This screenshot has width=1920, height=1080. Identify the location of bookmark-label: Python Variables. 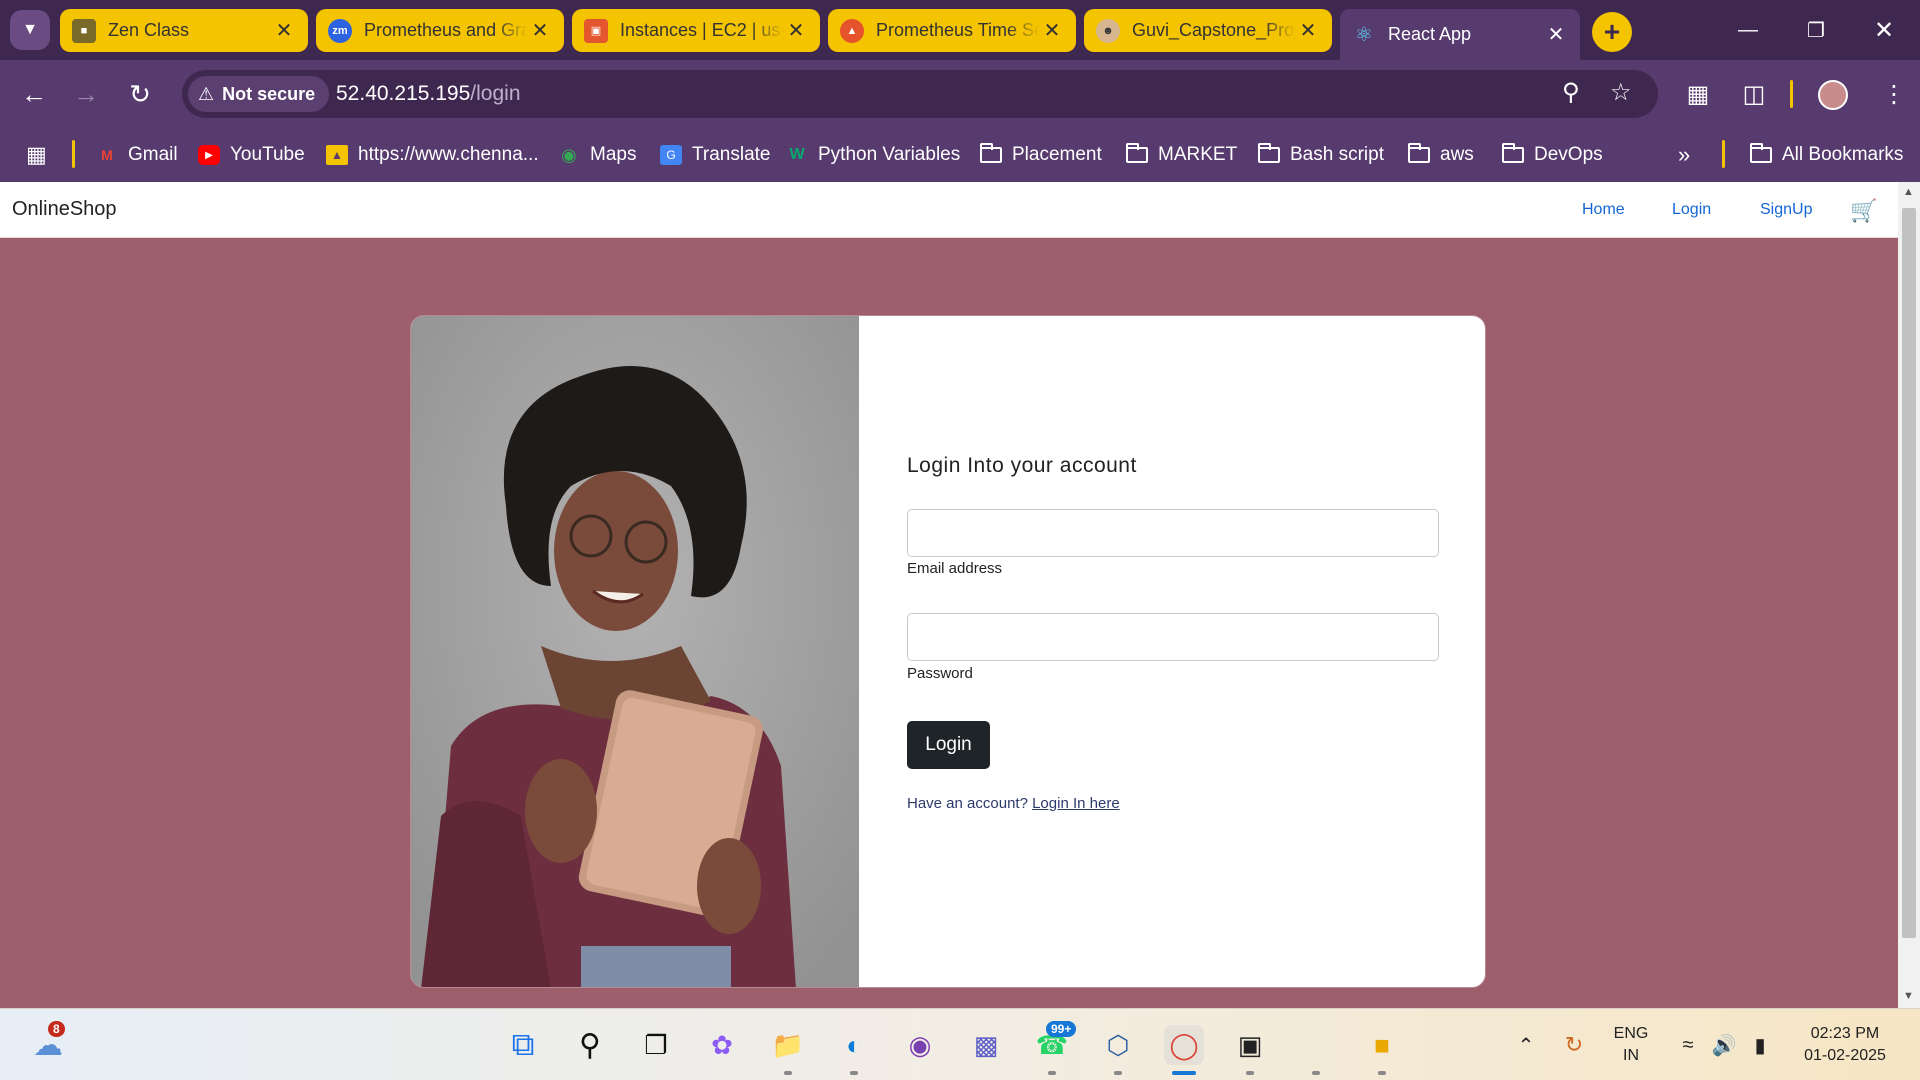
(889, 154).